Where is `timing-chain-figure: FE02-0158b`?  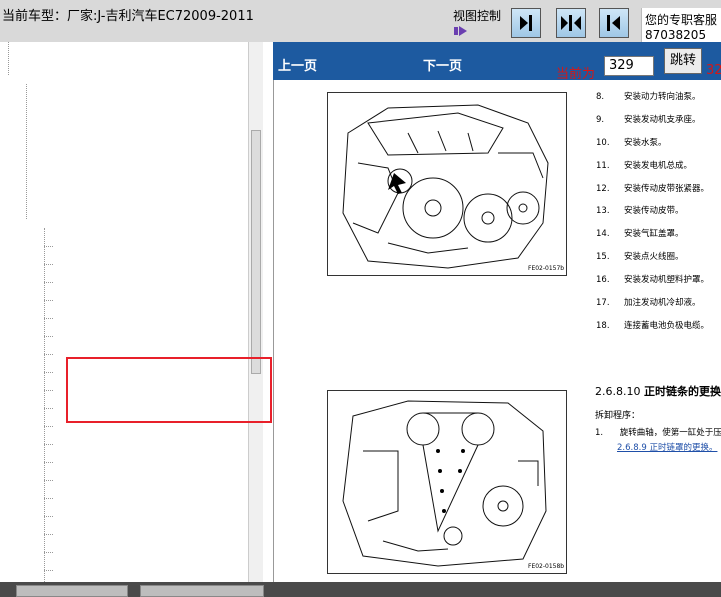
timing-chain-figure: FE02-0158b is located at coordinates (447, 482).